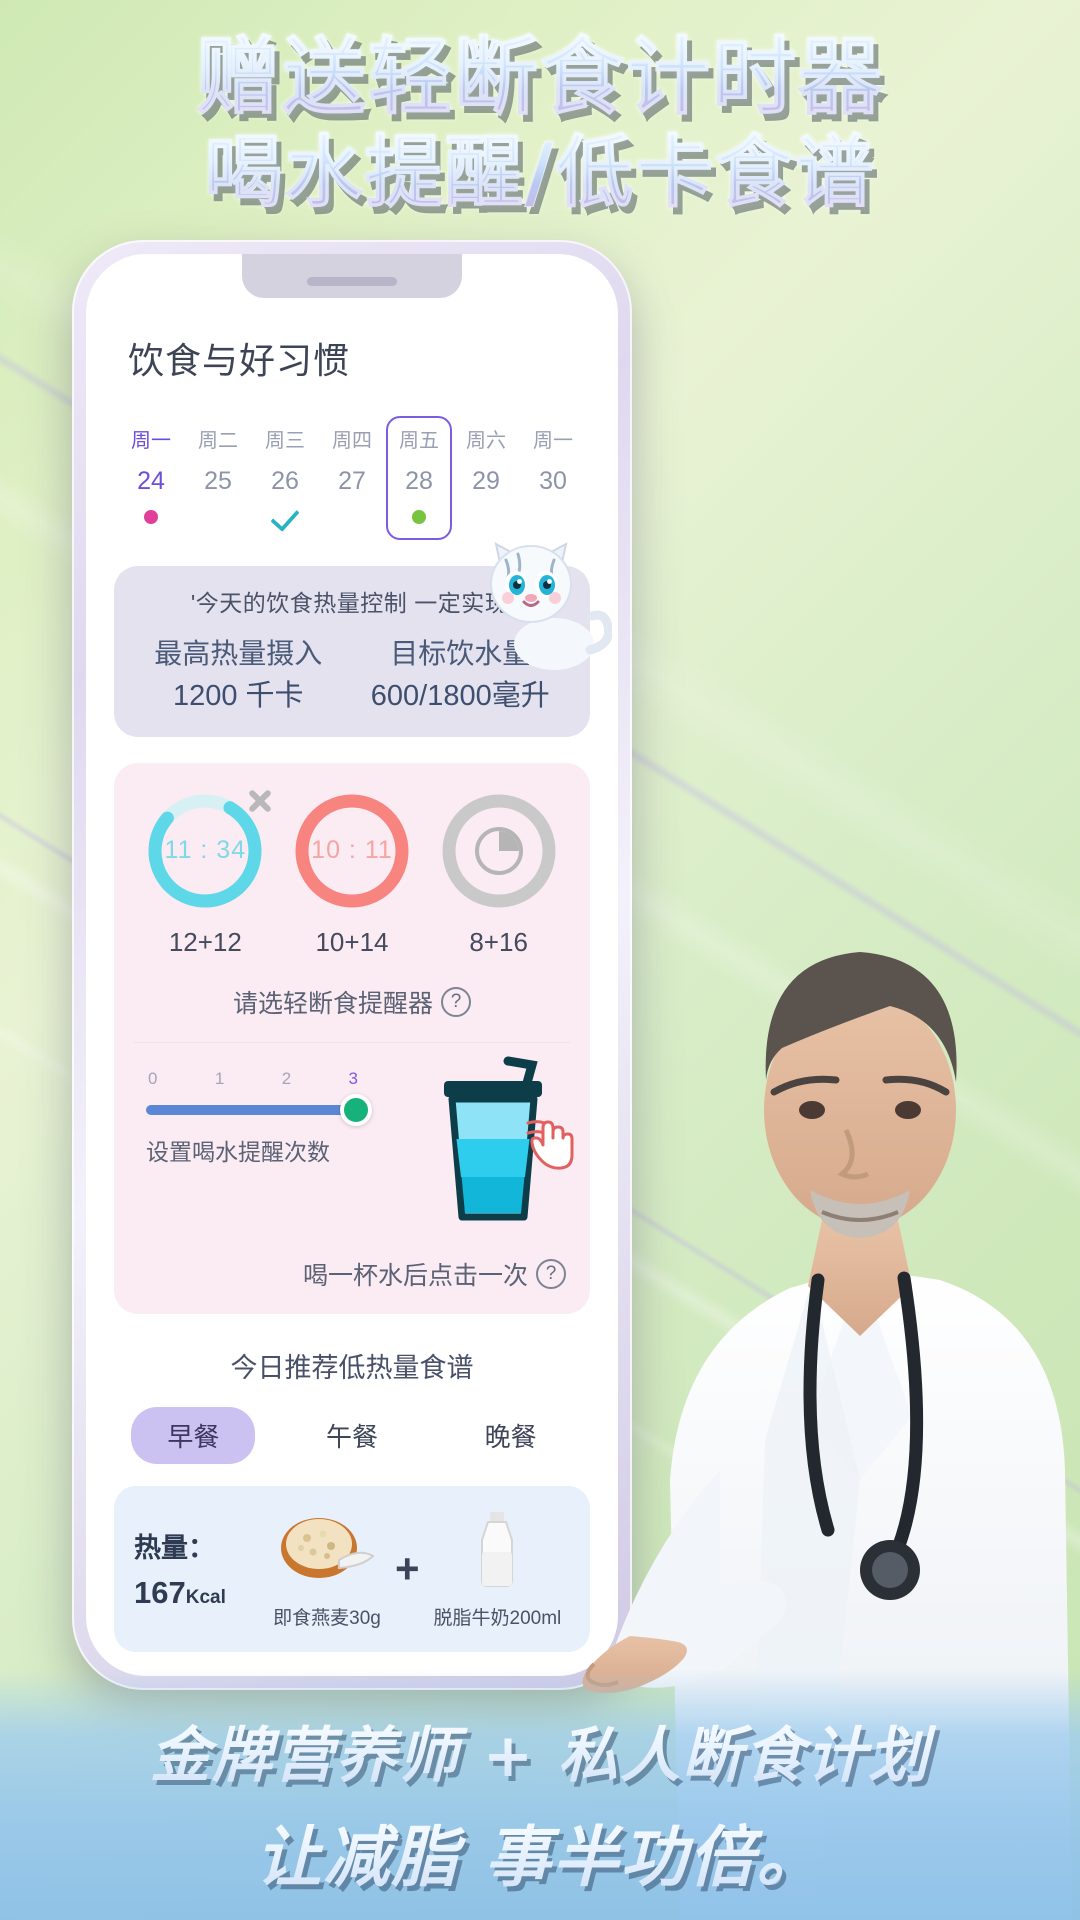  I want to click on oatmeal-bowl-icon, so click(328, 1547).